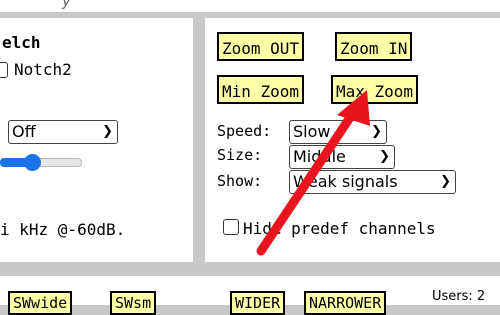  What do you see at coordinates (63, 132) in the screenshot?
I see `mode-select: Off ❯` at bounding box center [63, 132].